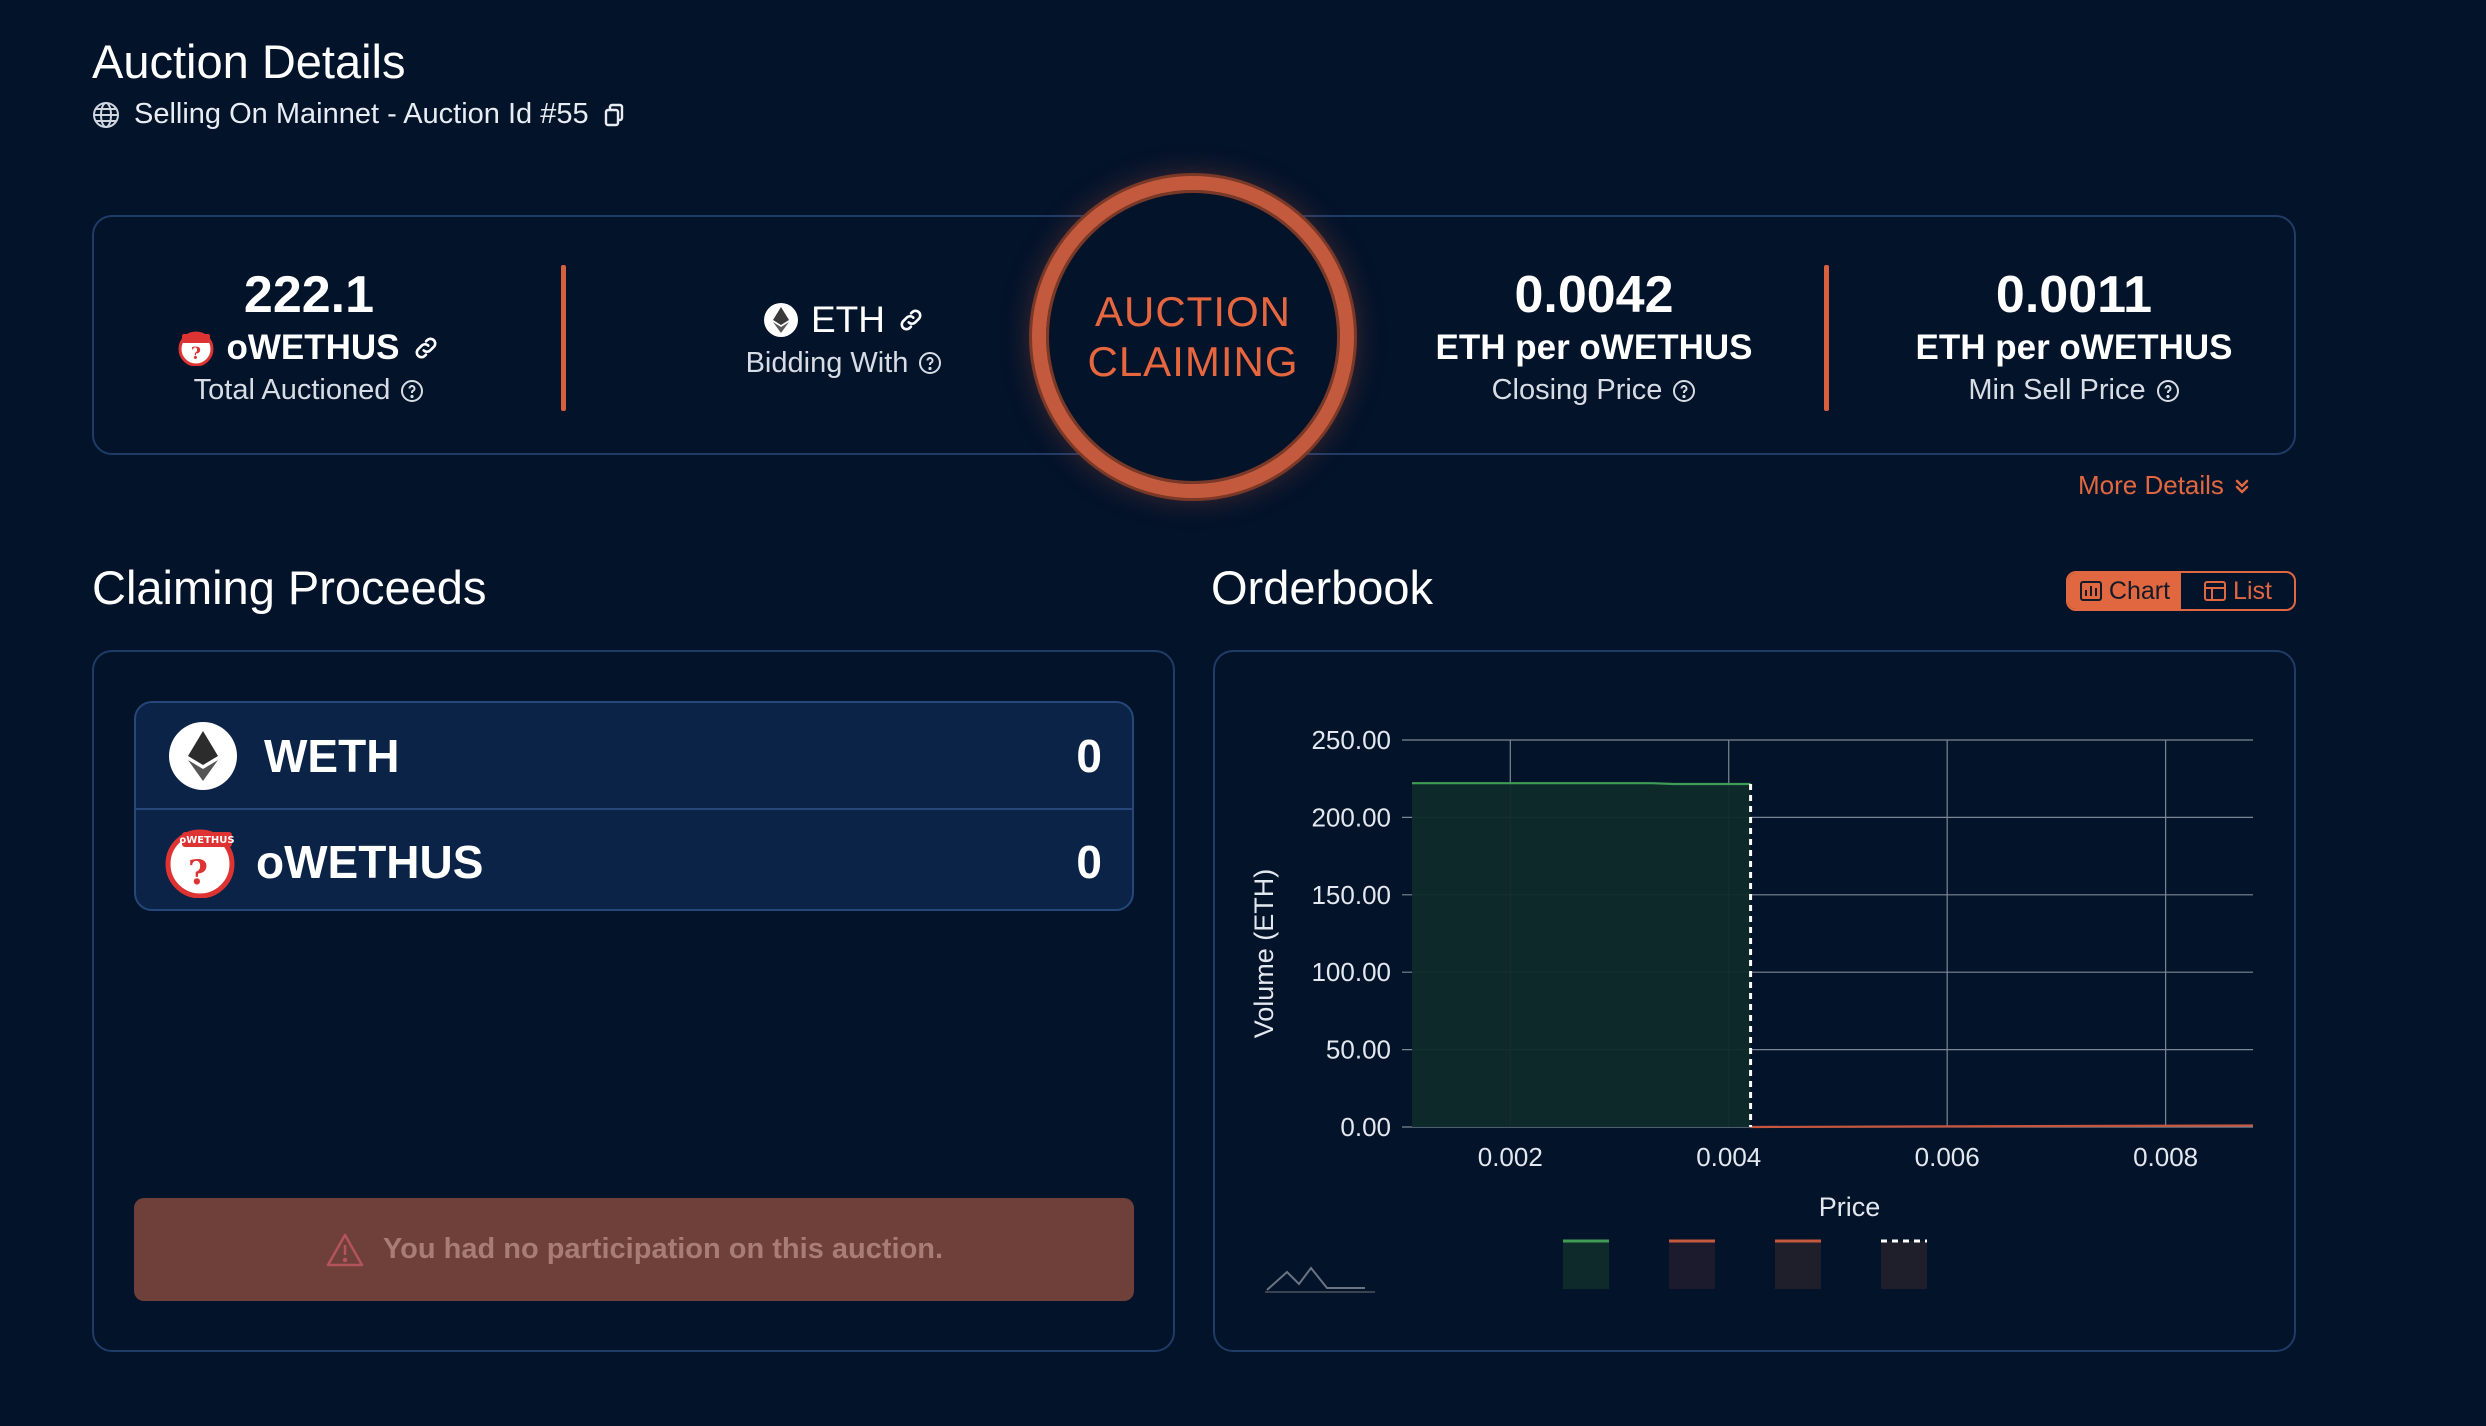 Image resolution: width=2486 pixels, height=1426 pixels. I want to click on table-icon, so click(2215, 591).